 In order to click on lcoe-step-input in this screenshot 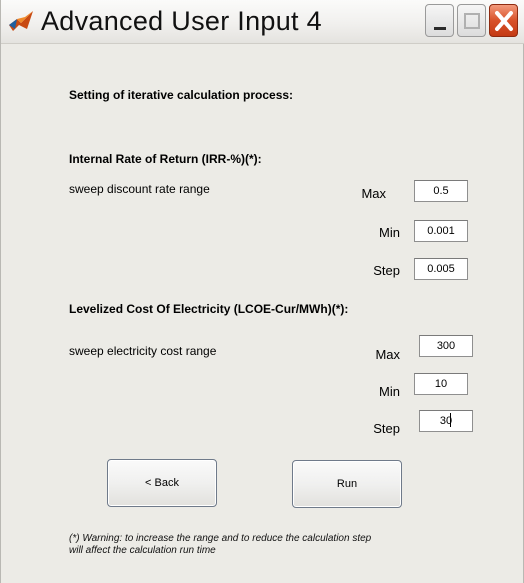, I will do `click(446, 421)`.